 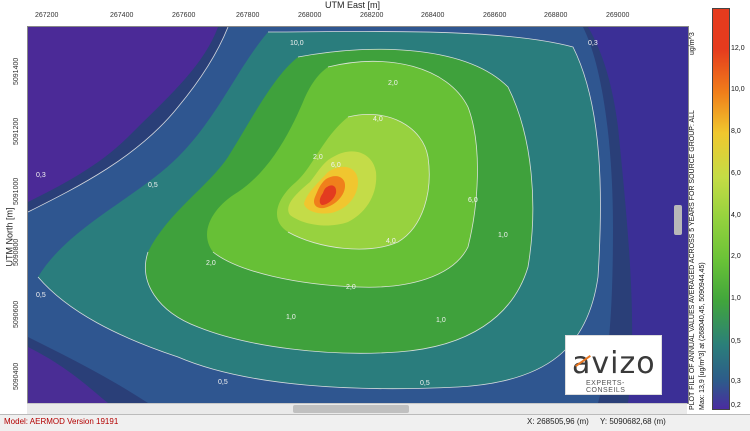 I want to click on logo-wordmark: avizo, so click(x=614, y=363).